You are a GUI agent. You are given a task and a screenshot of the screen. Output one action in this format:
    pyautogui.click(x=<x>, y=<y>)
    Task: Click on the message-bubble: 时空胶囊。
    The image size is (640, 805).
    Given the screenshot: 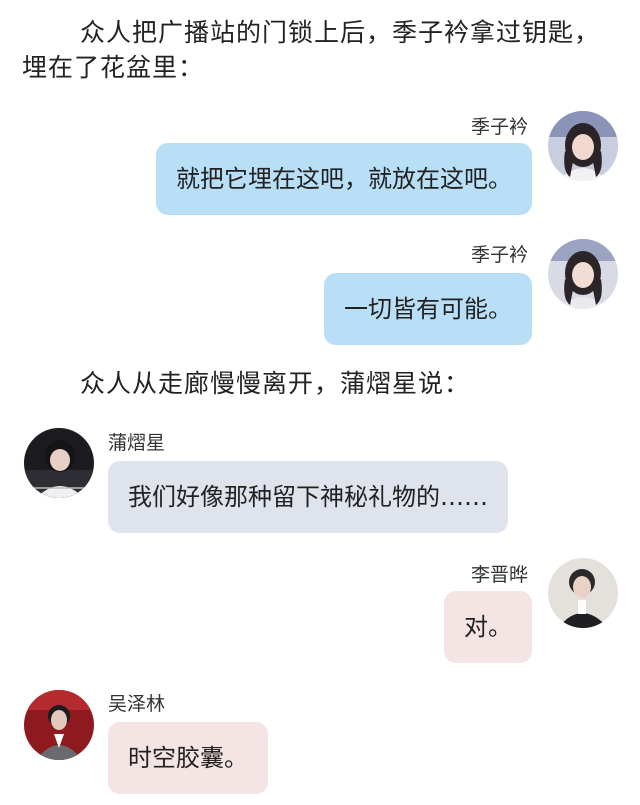 What is the action you would take?
    pyautogui.click(x=188, y=758)
    